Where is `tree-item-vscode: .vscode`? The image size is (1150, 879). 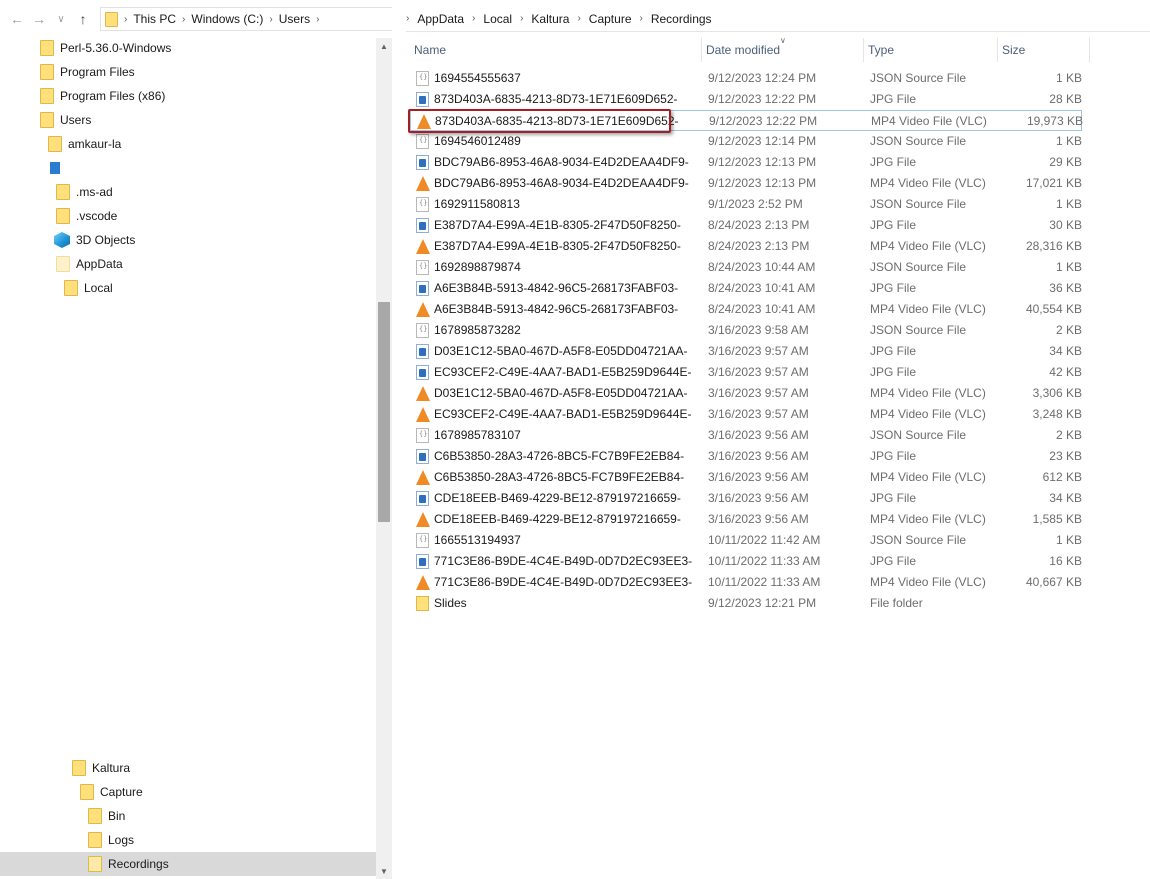
tree-item-vscode: .vscode is located at coordinates (86, 216).